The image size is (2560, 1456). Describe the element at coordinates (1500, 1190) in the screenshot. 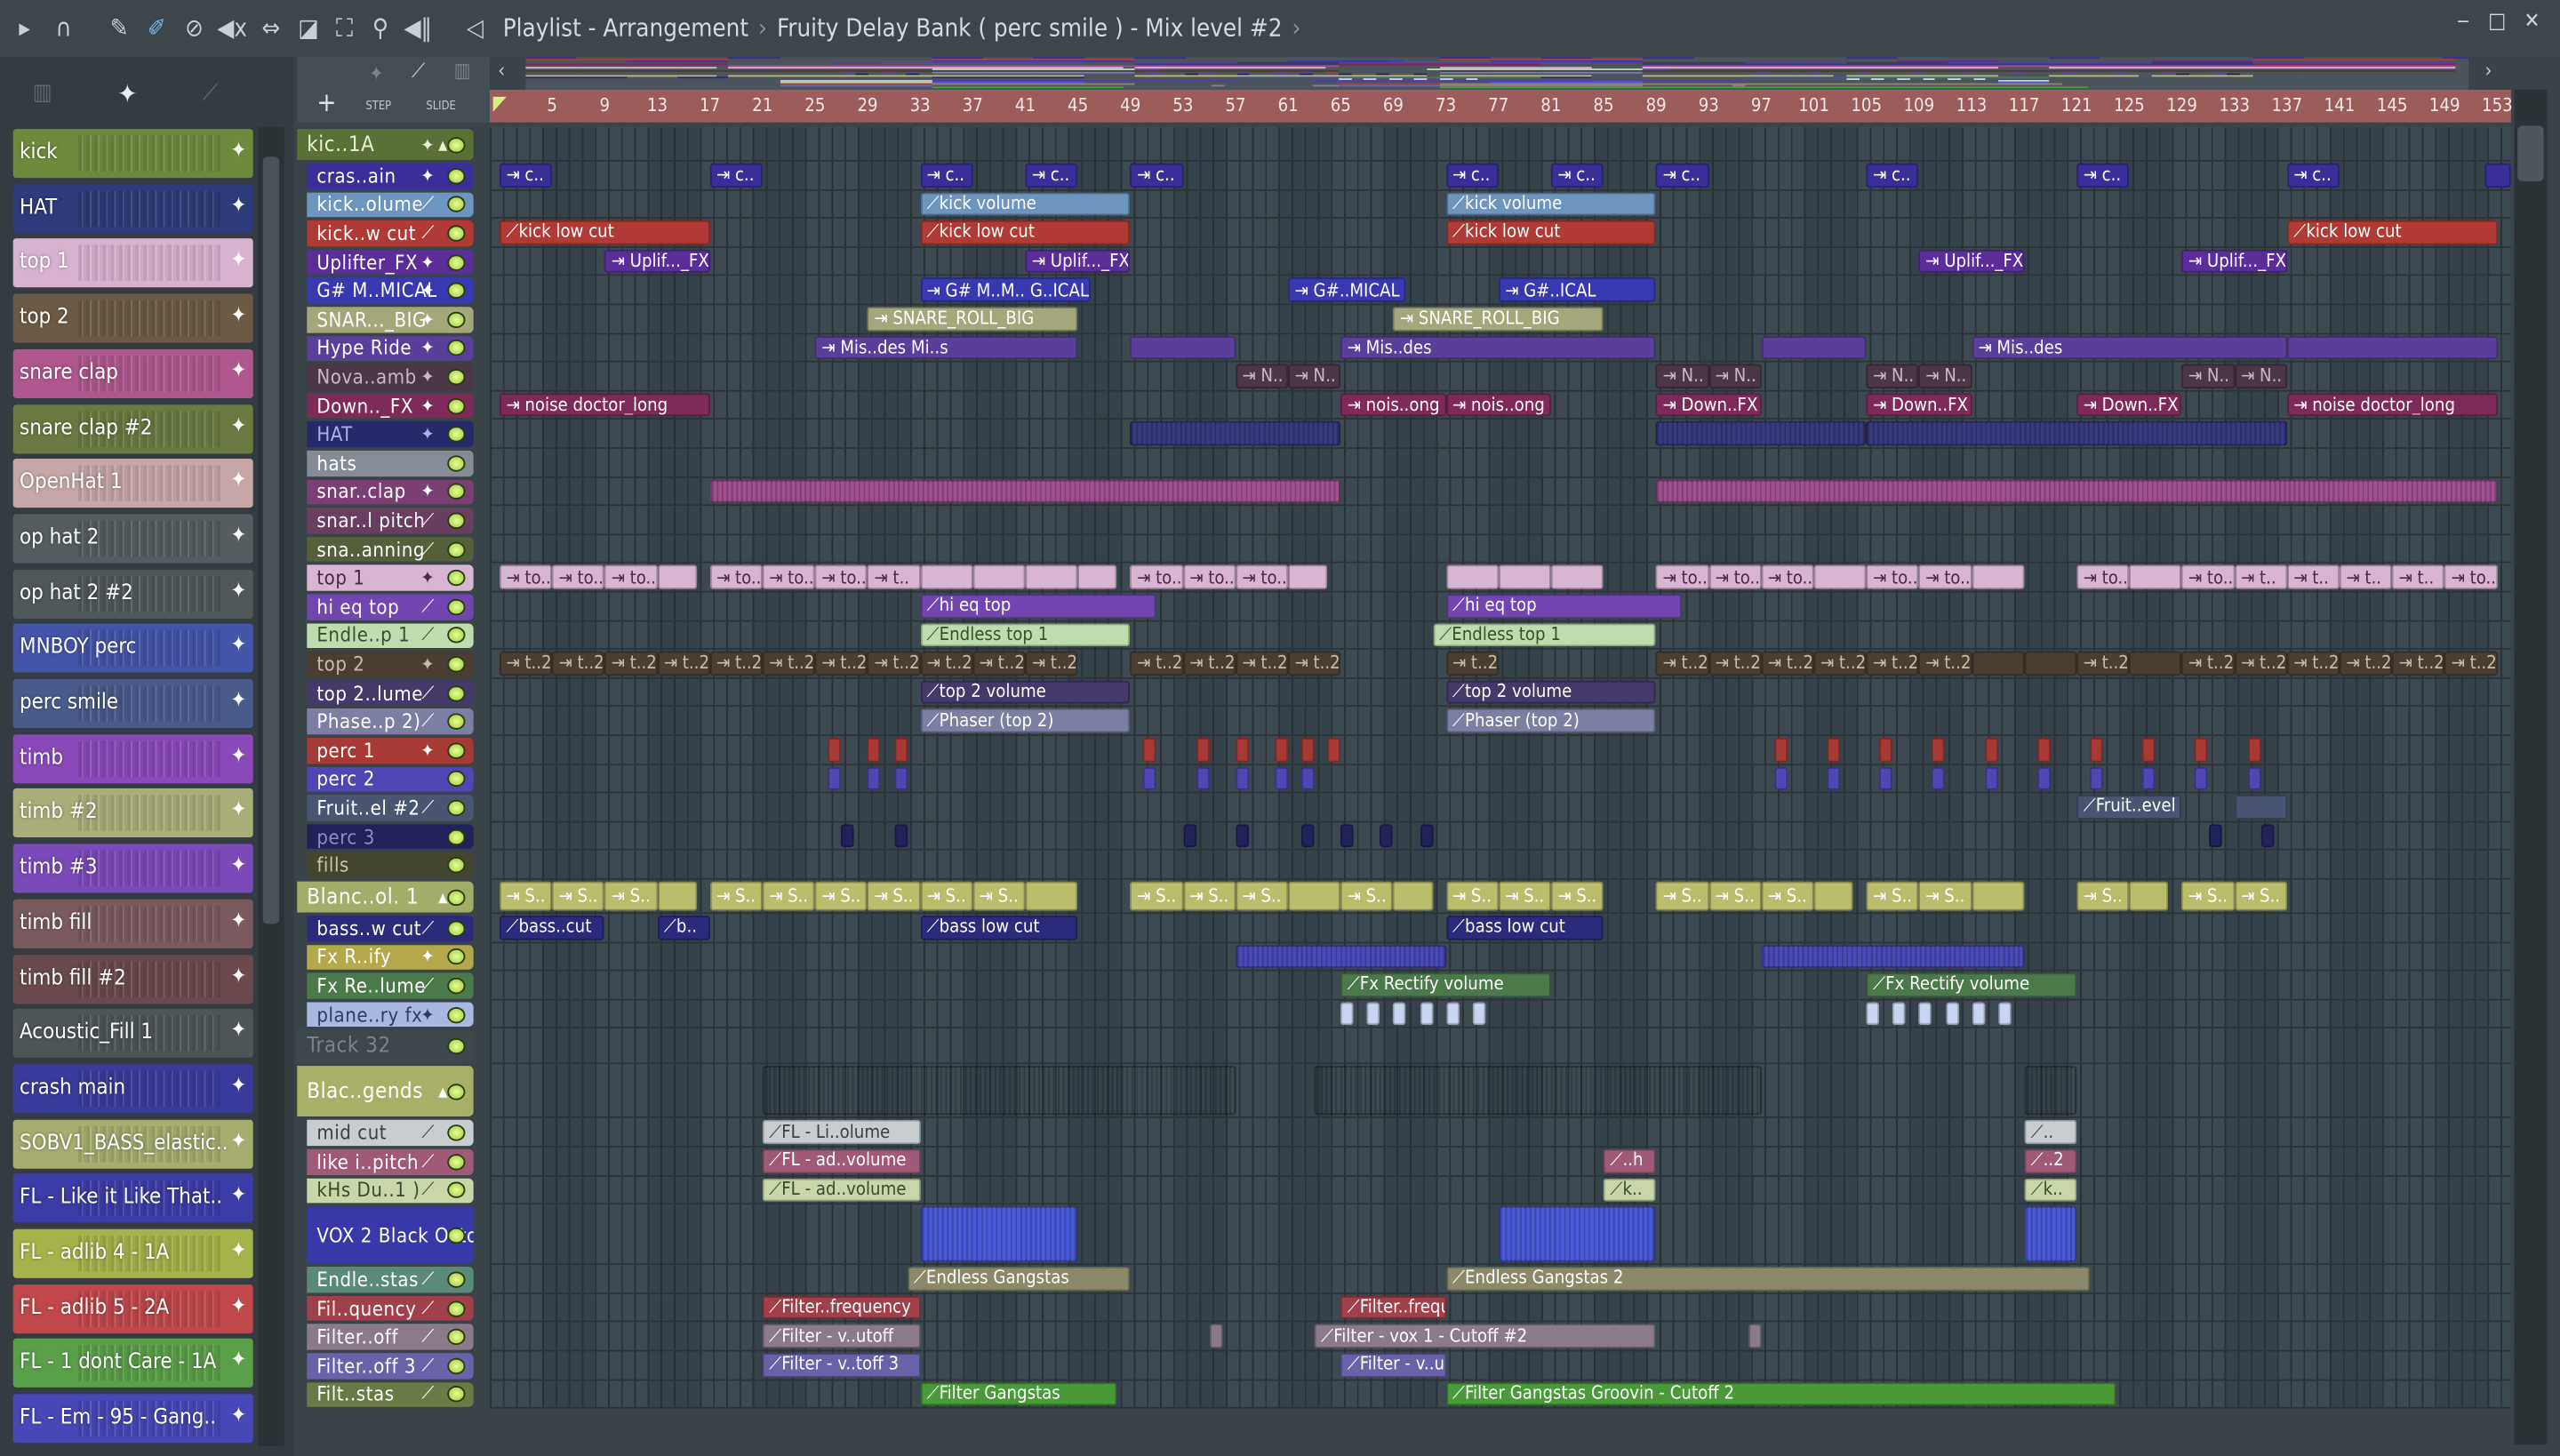

I see `track-lane: ⟋FL - ad..volume ⟋k.. ⟋k..` at that location.